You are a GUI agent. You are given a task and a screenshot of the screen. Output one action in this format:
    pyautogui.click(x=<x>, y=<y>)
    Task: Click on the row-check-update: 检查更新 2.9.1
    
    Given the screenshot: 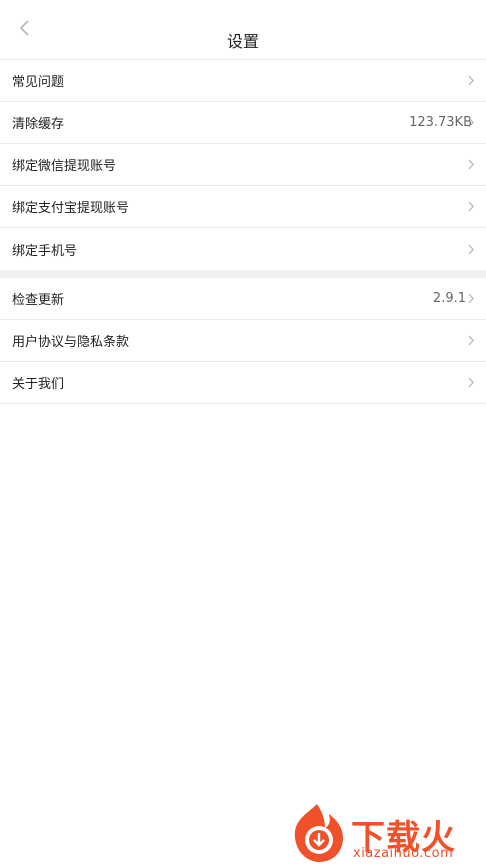 What is the action you would take?
    pyautogui.click(x=243, y=299)
    